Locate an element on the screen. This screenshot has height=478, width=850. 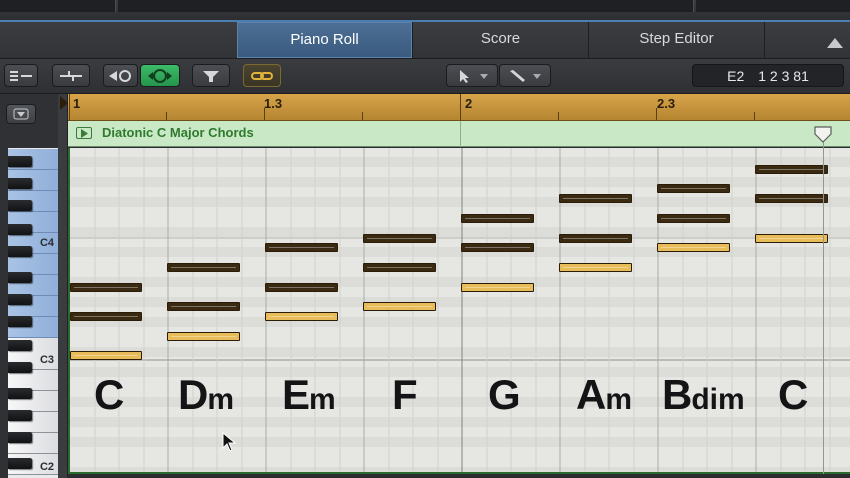
local-menu-icon is located at coordinates (21, 75).